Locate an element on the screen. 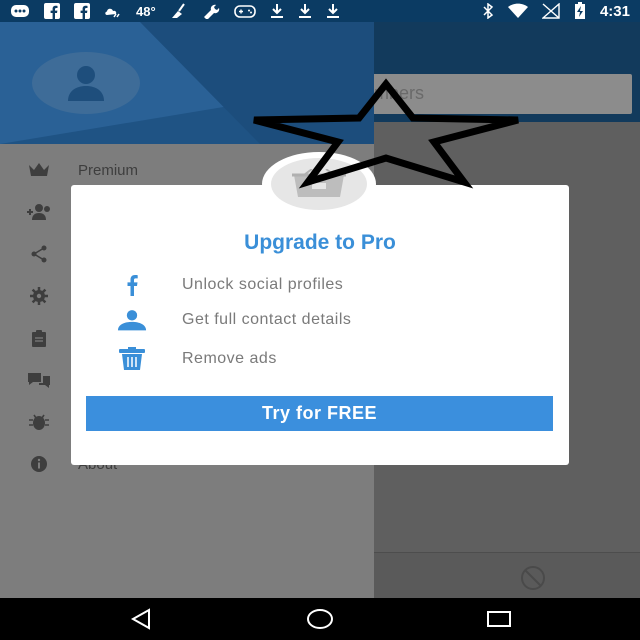  recents-icon is located at coordinates (499, 619).